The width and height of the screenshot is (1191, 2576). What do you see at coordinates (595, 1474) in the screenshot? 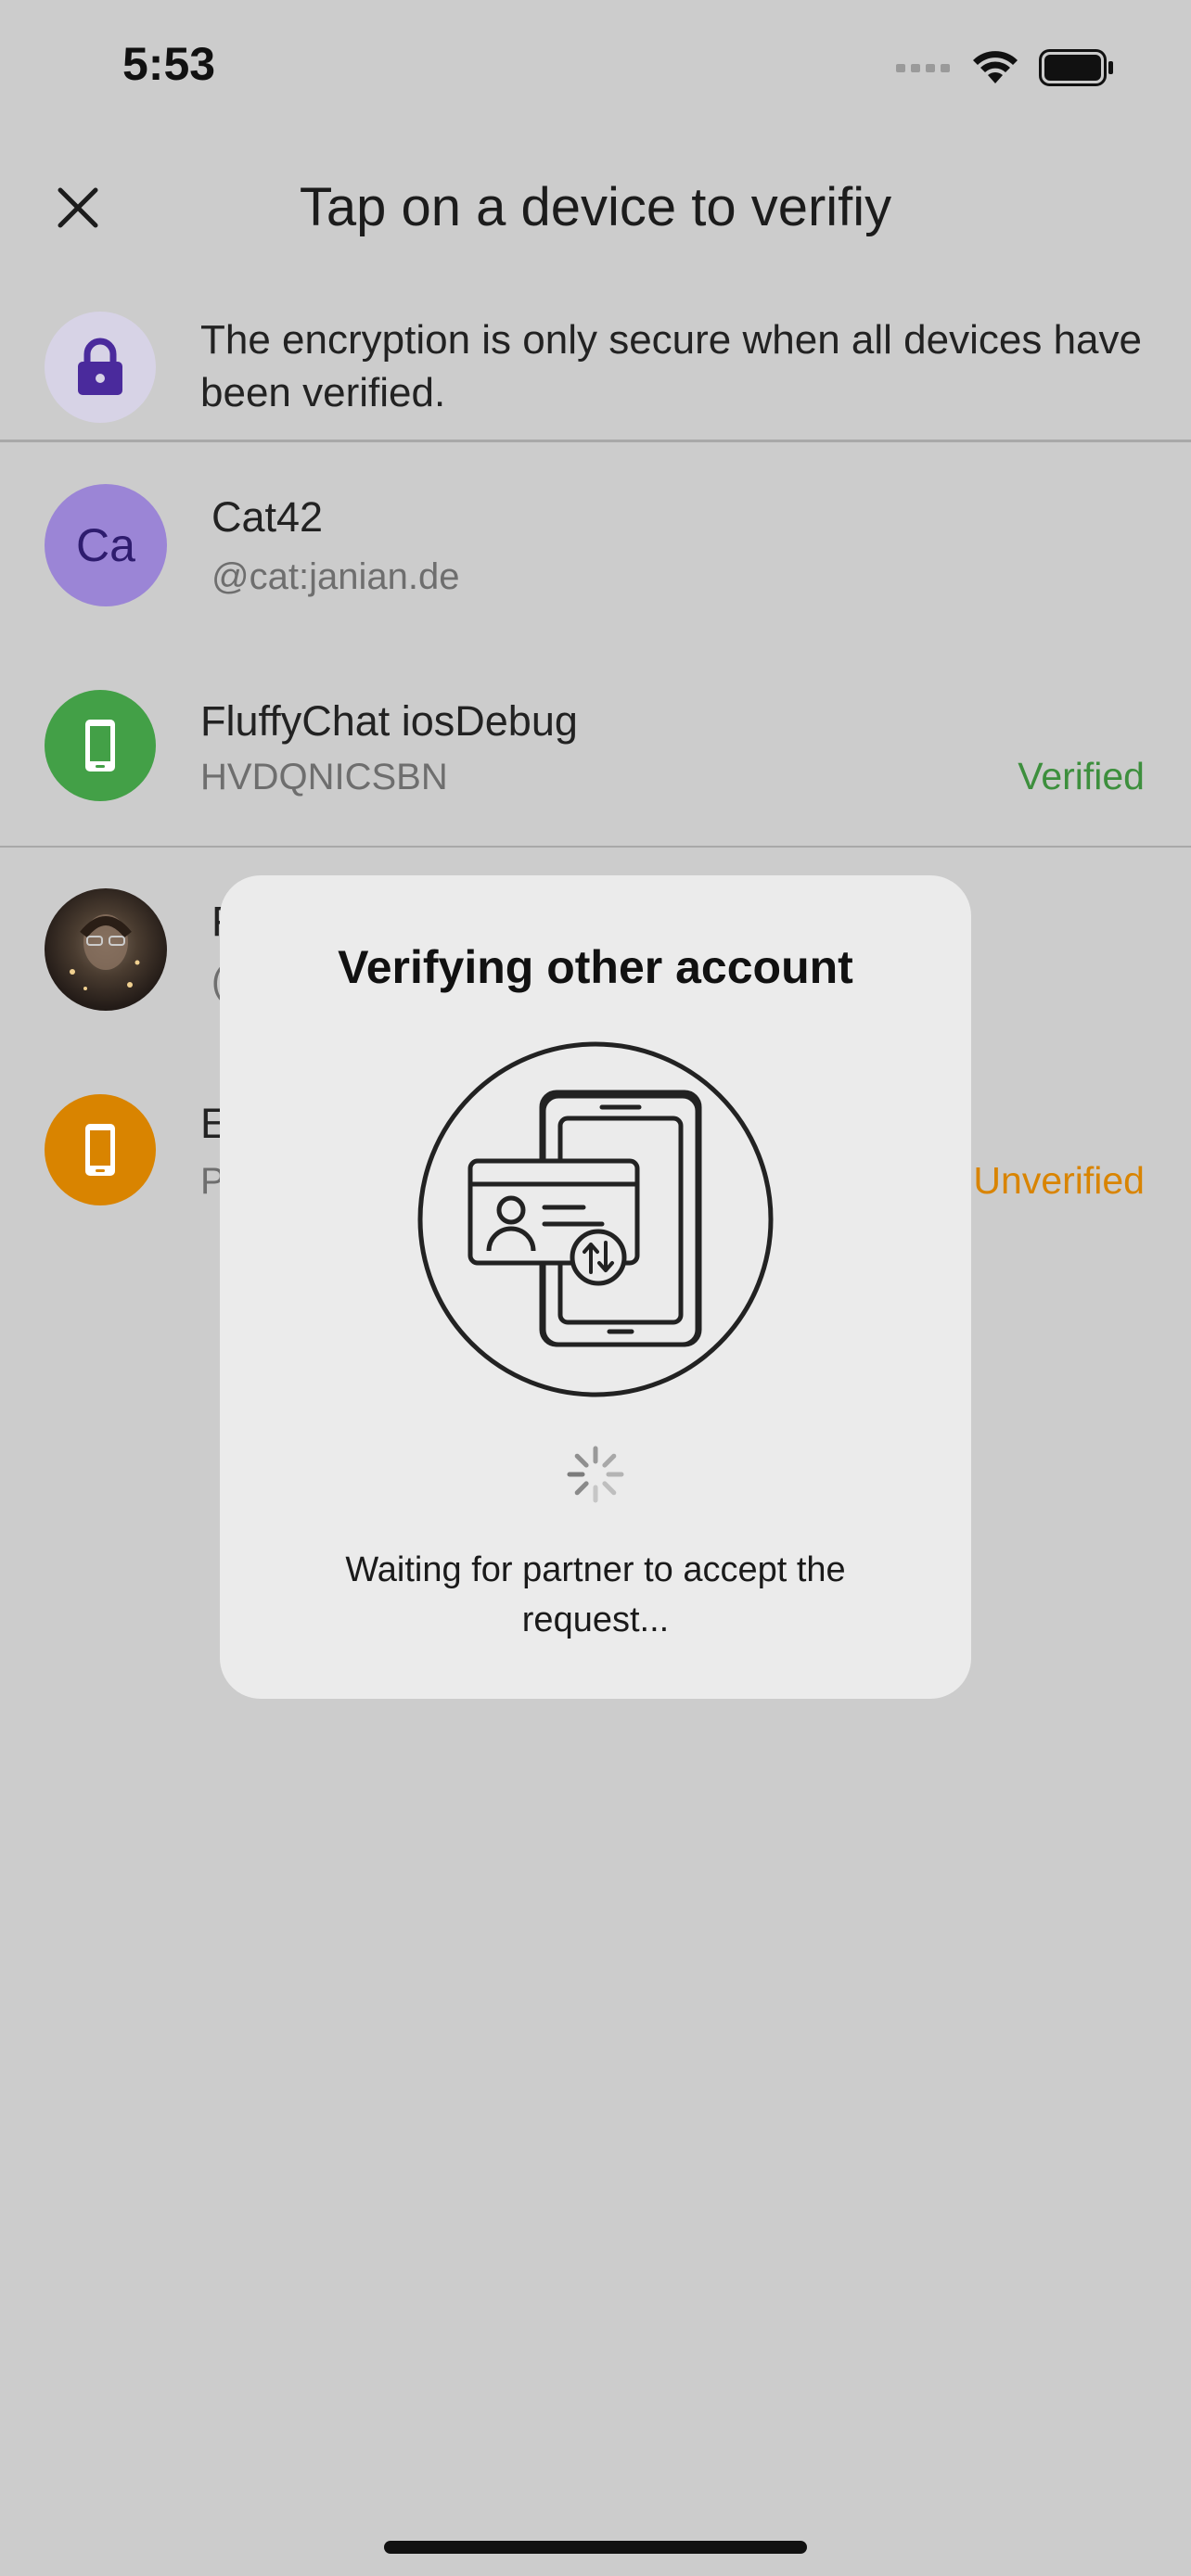
I see `loading-spinner-icon` at bounding box center [595, 1474].